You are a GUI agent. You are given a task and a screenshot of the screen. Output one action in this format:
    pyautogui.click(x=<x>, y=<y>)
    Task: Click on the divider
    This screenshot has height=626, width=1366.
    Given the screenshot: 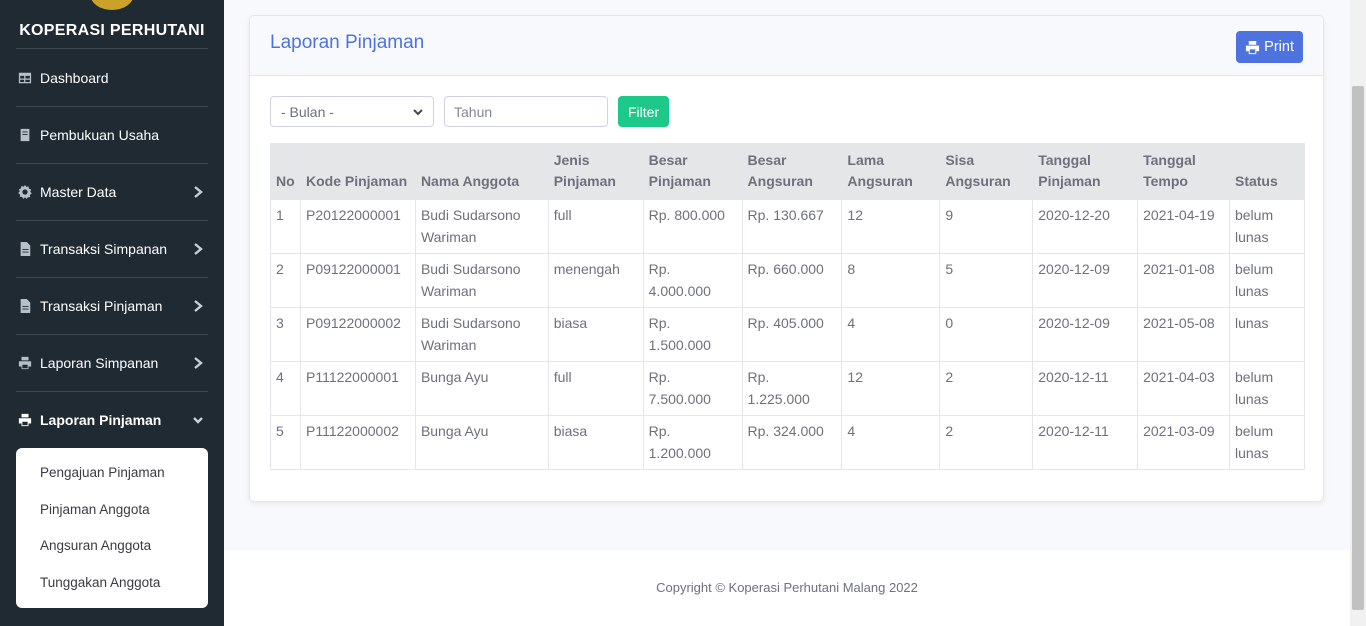 What is the action you would take?
    pyautogui.click(x=112, y=48)
    